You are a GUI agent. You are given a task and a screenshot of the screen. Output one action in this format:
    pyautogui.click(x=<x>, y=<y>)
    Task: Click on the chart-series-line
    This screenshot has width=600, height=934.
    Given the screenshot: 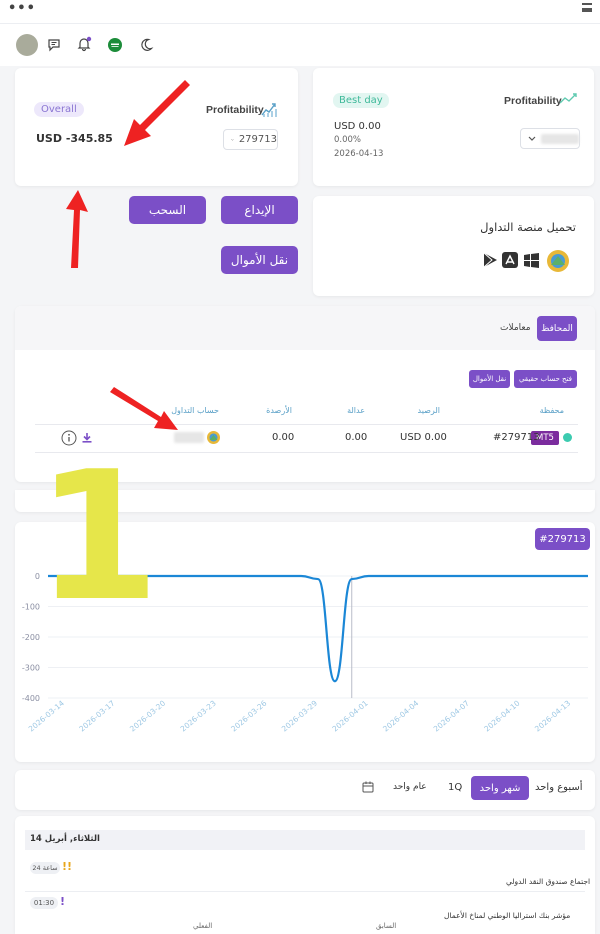 What is the action you would take?
    pyautogui.click(x=317, y=628)
    